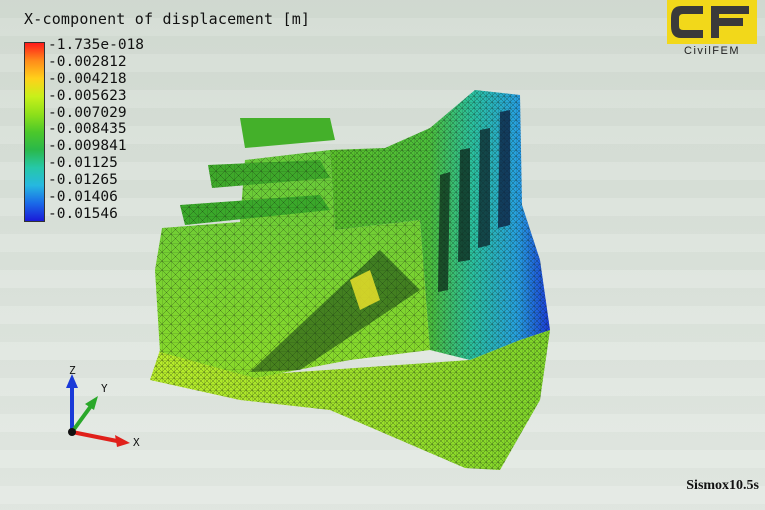 The width and height of the screenshot is (765, 510). What do you see at coordinates (136, 442) in the screenshot?
I see `x-axis-label: X` at bounding box center [136, 442].